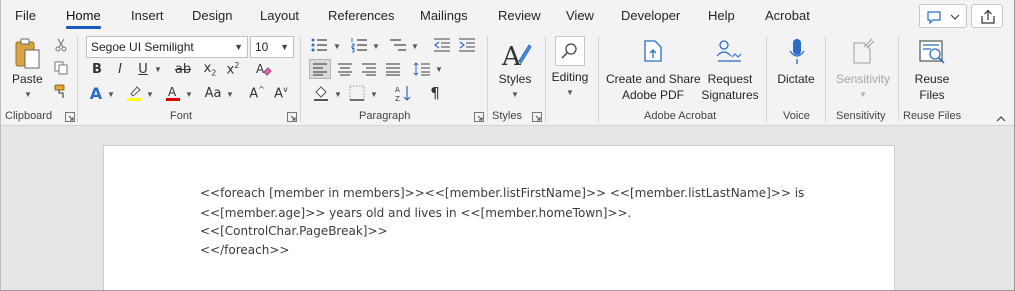  What do you see at coordinates (233, 69) in the screenshot?
I see `superscript-button: x2` at bounding box center [233, 69].